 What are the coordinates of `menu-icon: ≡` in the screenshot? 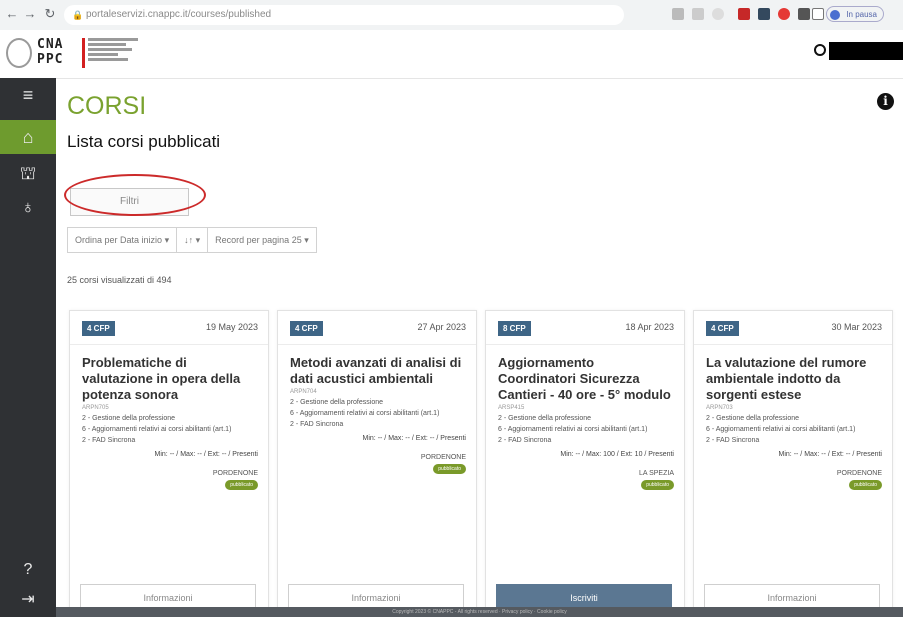 It's located at (28, 95).